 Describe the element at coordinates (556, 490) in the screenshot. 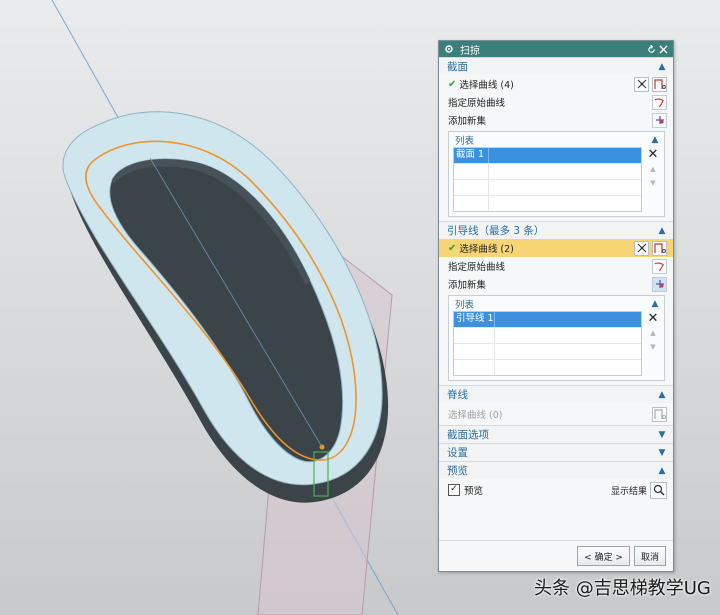

I see `preview-row: ✓ 预览 显示结果` at that location.